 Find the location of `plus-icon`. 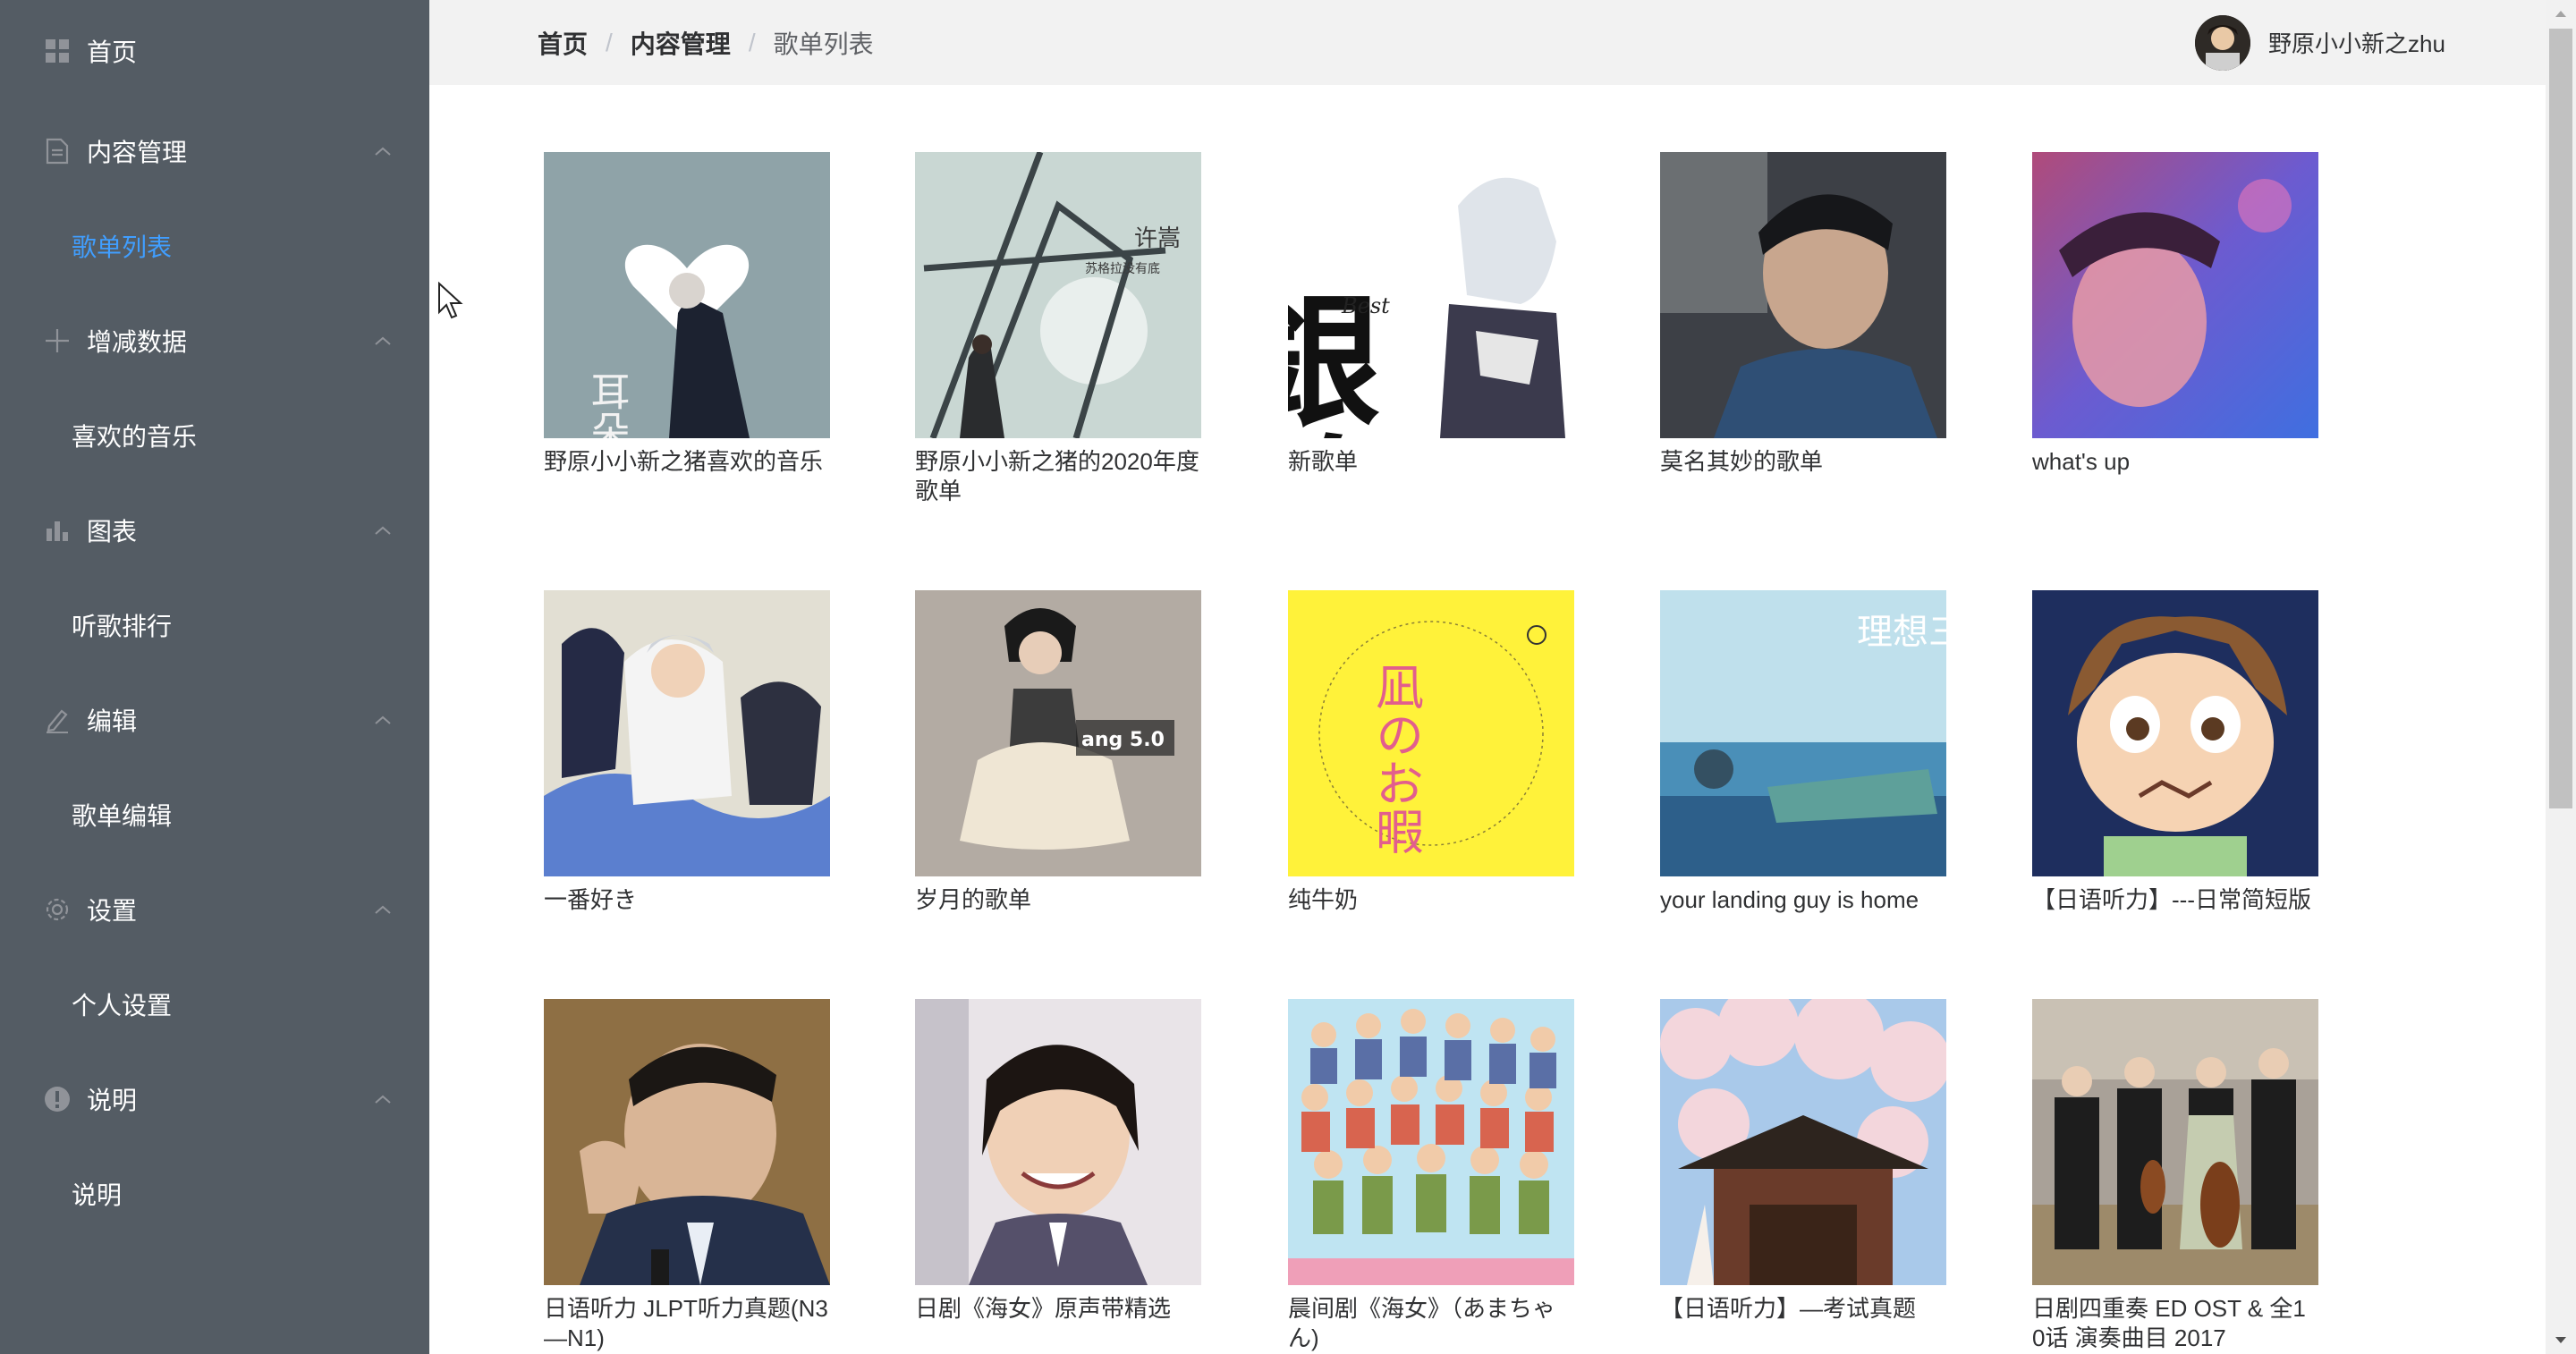

plus-icon is located at coordinates (57, 340).